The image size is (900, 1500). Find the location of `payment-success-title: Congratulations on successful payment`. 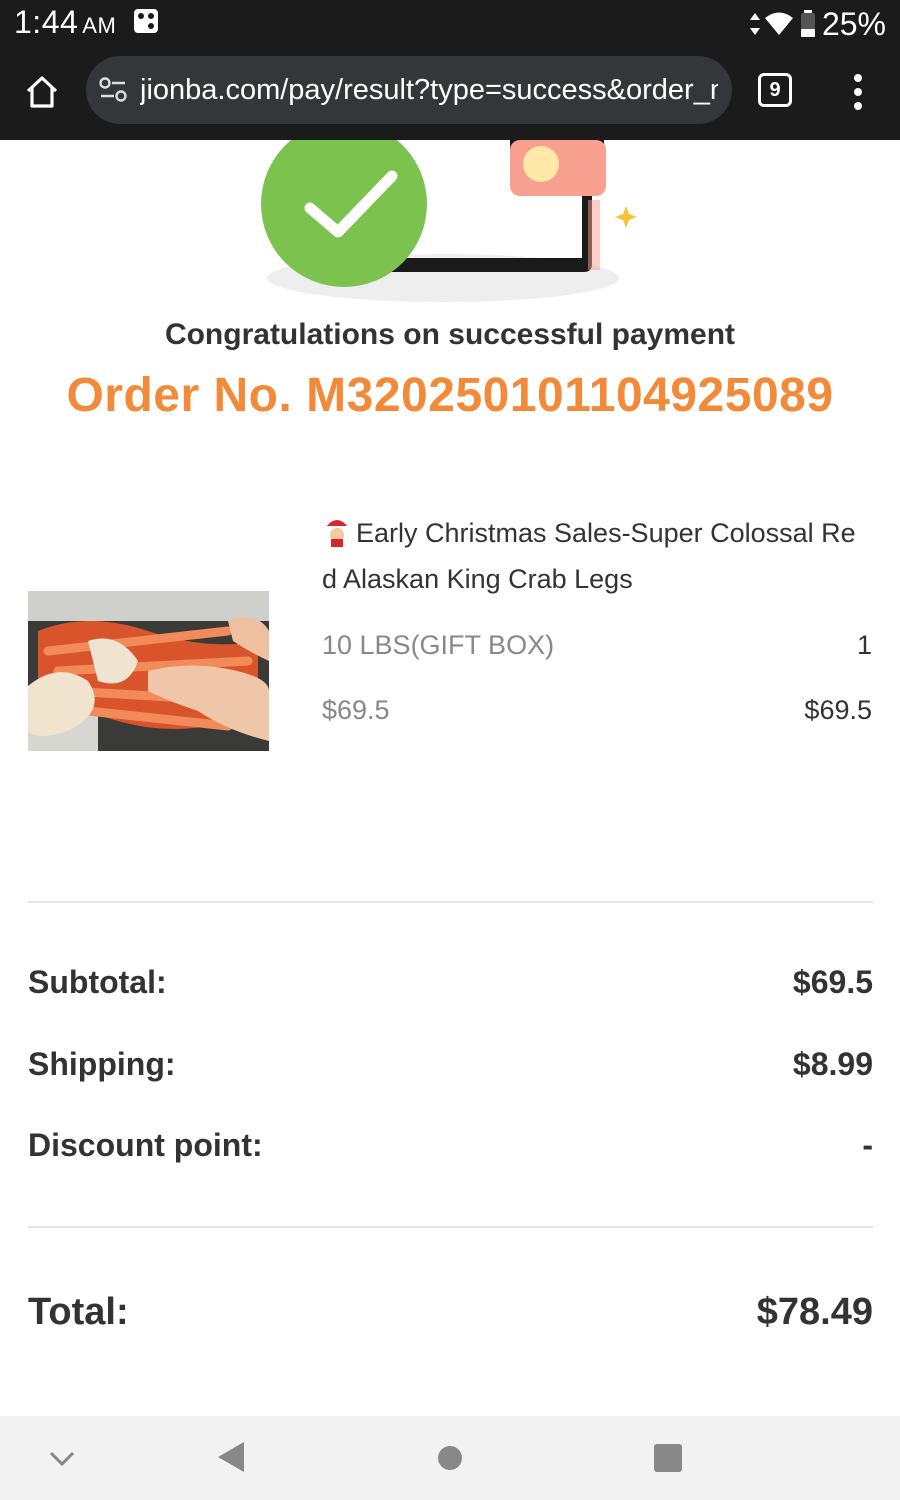

payment-success-title: Congratulations on successful payment is located at coordinates (450, 334).